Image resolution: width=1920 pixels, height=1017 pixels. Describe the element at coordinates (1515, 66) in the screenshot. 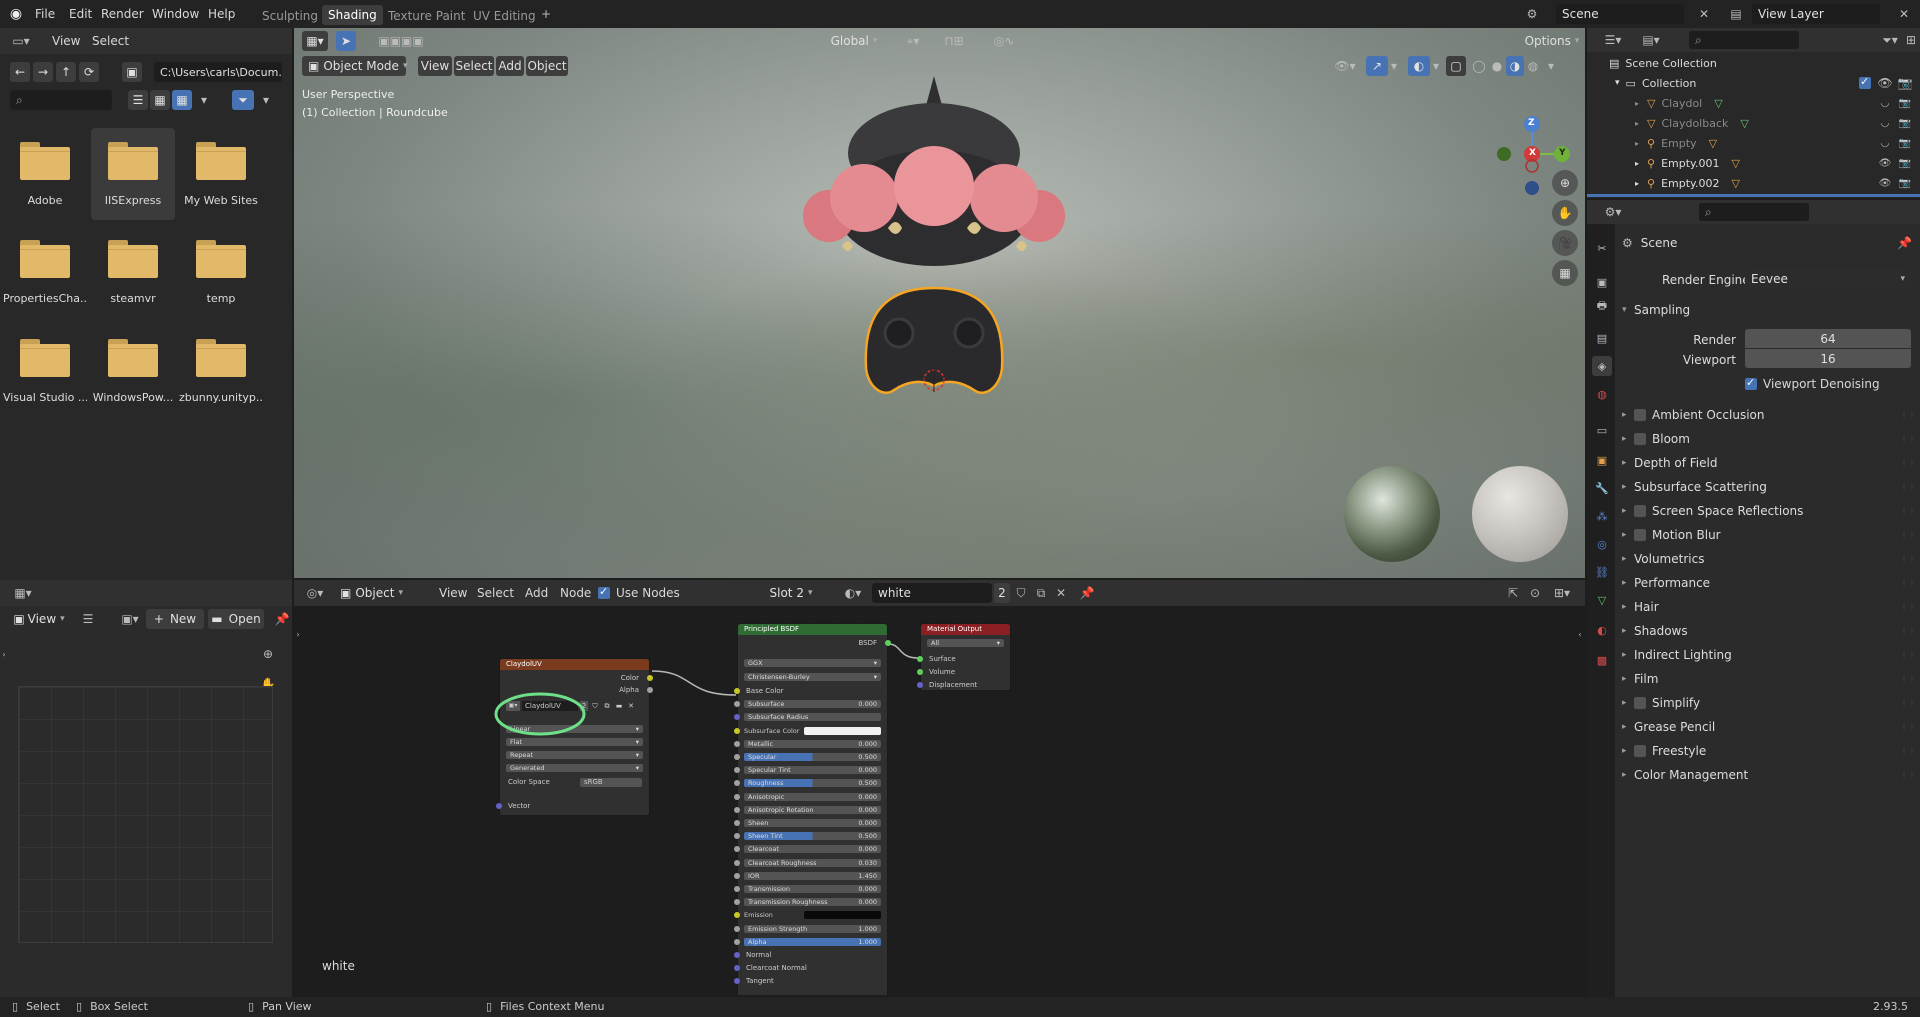

I see `material-shading-icon: ◑` at that location.